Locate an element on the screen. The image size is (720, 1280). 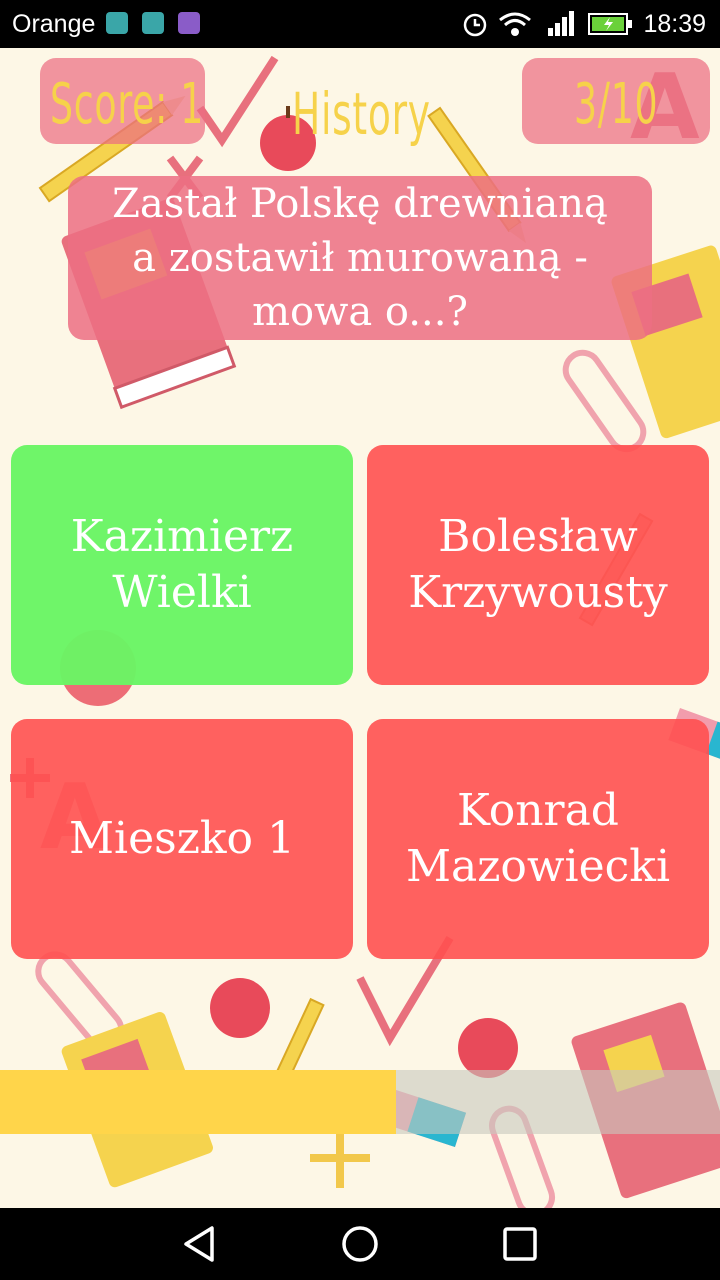
carrier-name: Orange is located at coordinates (54, 24).